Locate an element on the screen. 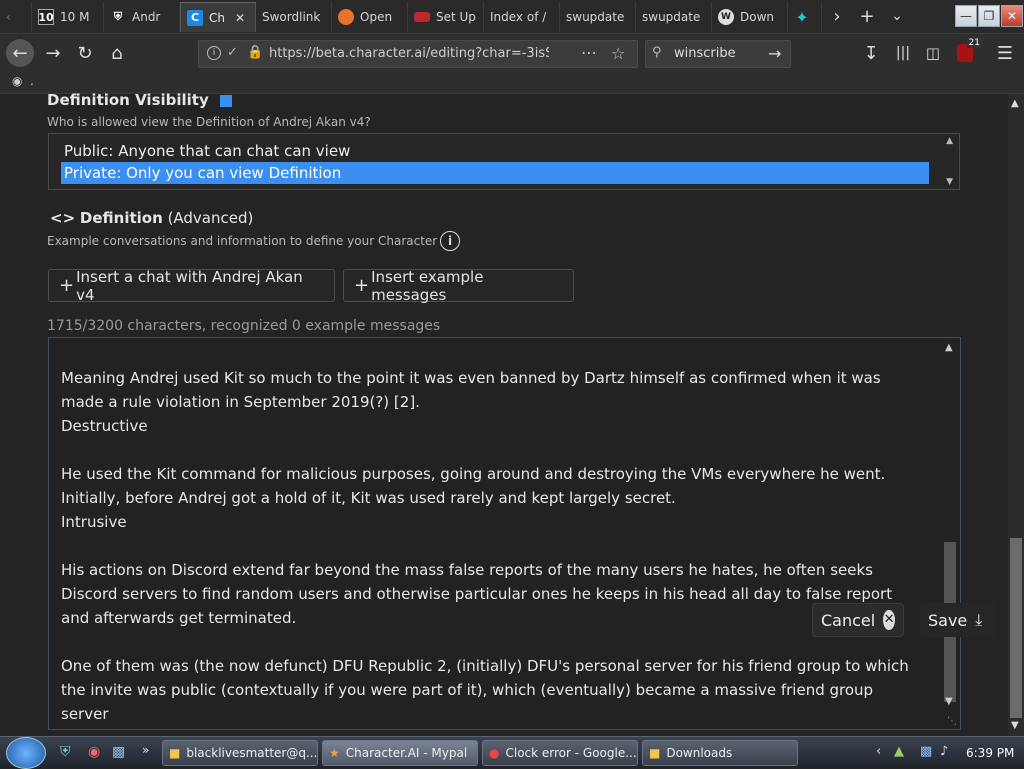 This screenshot has width=1024, height=769. shield-icon: ⛨ is located at coordinates (118, 16).